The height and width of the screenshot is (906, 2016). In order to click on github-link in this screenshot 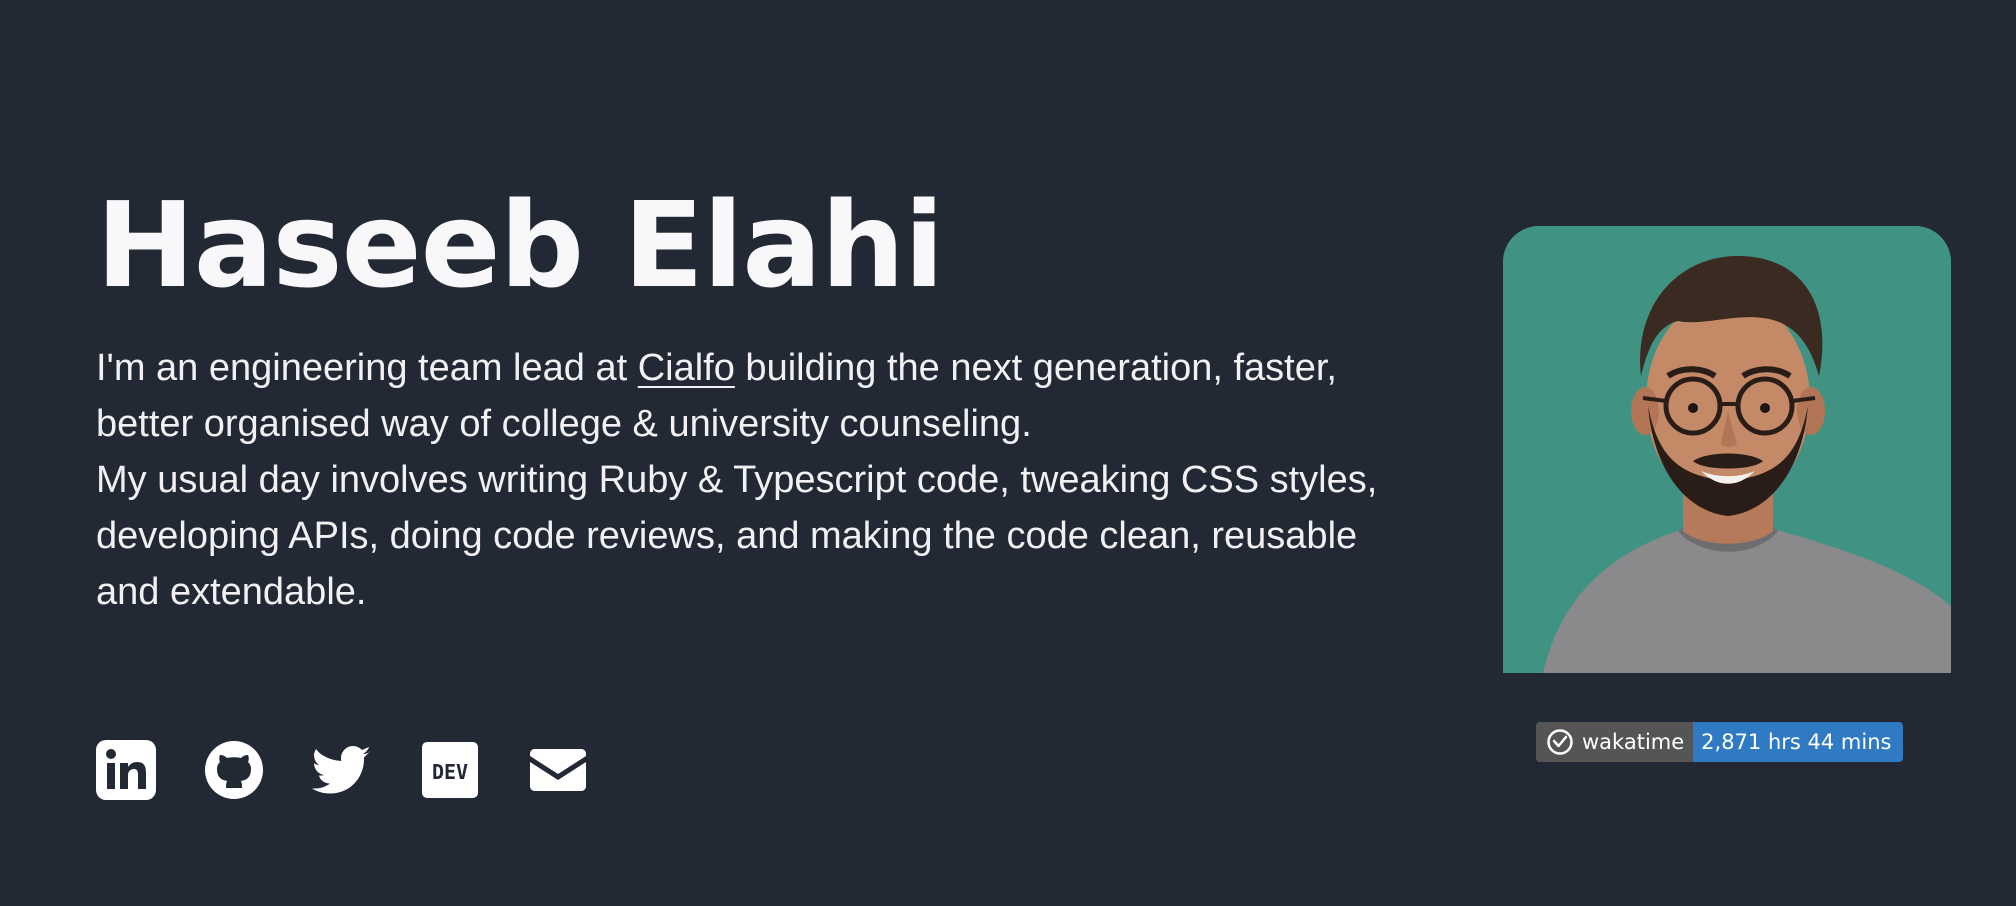, I will do `click(234, 770)`.